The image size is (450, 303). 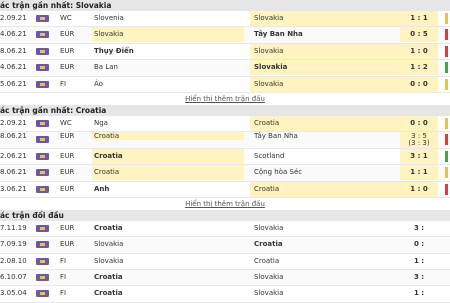 What do you see at coordinates (419, 156) in the screenshot?
I see `match-score: 3 : 1` at bounding box center [419, 156].